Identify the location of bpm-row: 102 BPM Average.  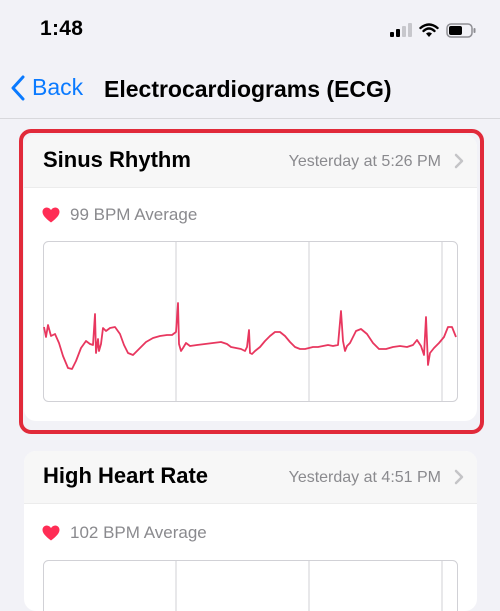
(124, 533).